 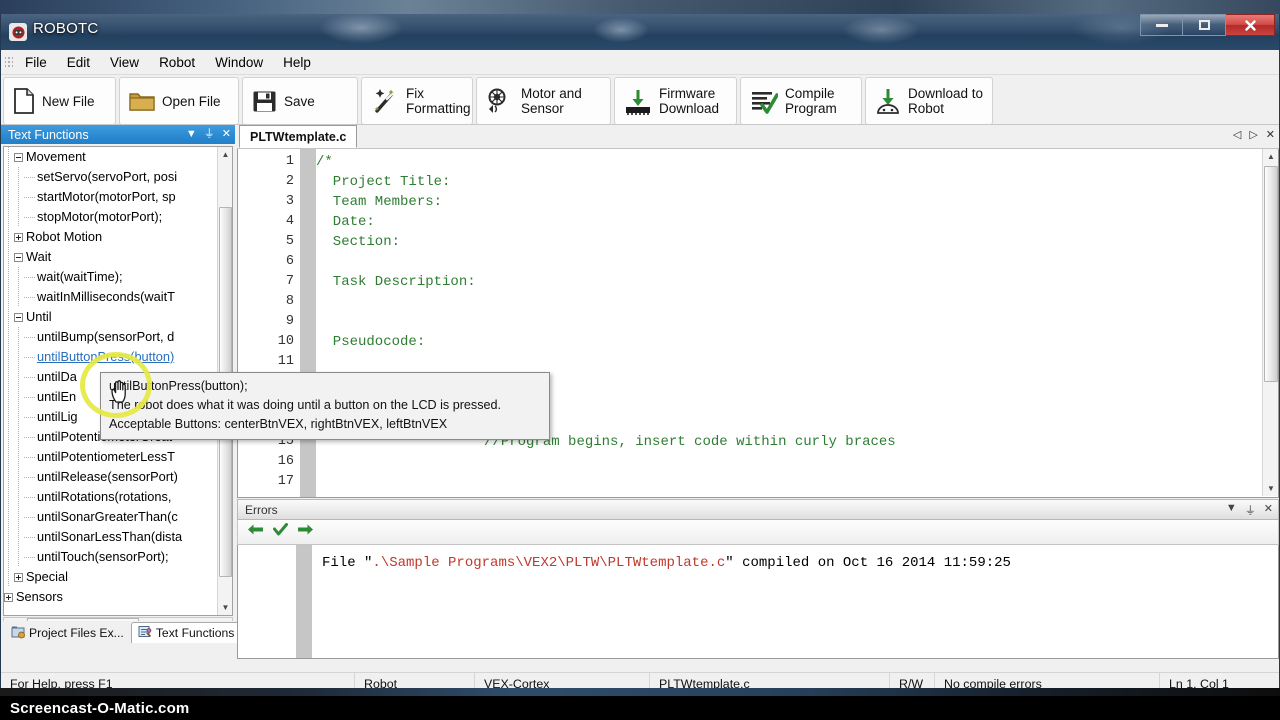 I want to click on editor-scroll-thumb, so click(x=1271, y=274).